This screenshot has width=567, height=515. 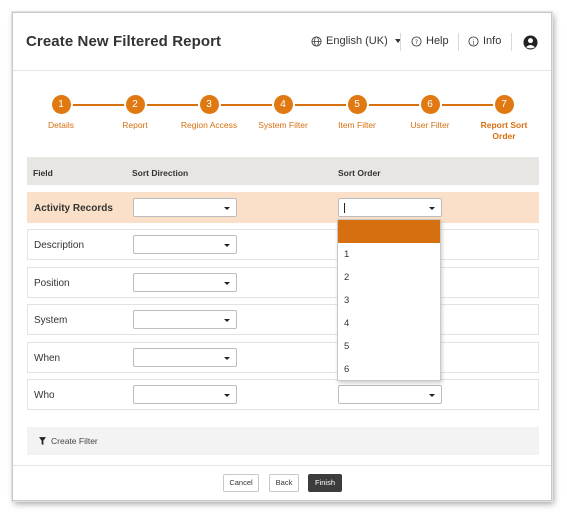 I want to click on table-header: Field Sort Direction Sort Order, so click(x=283, y=171).